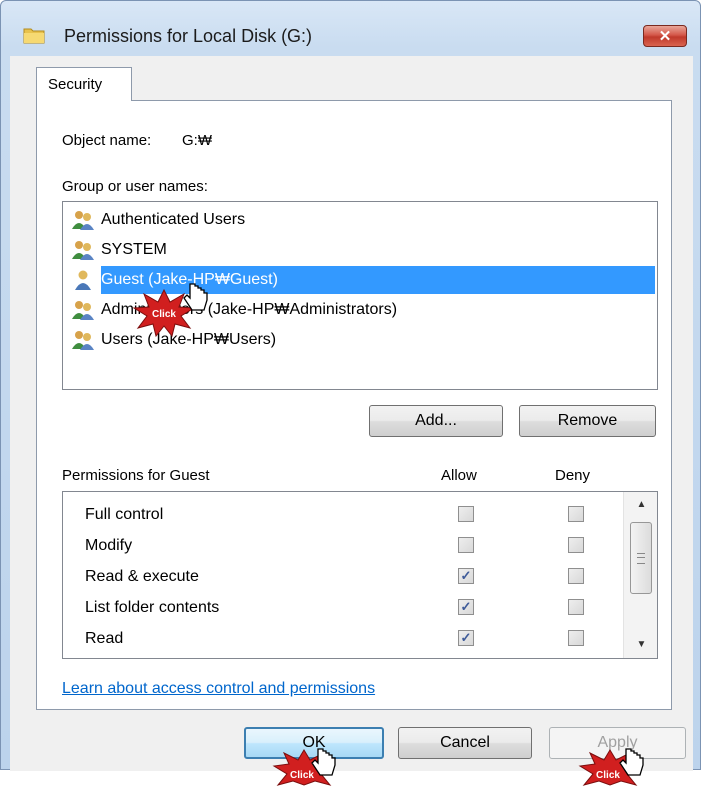 The width and height of the screenshot is (701, 786). I want to click on permission-name: Read & execute, so click(142, 576).